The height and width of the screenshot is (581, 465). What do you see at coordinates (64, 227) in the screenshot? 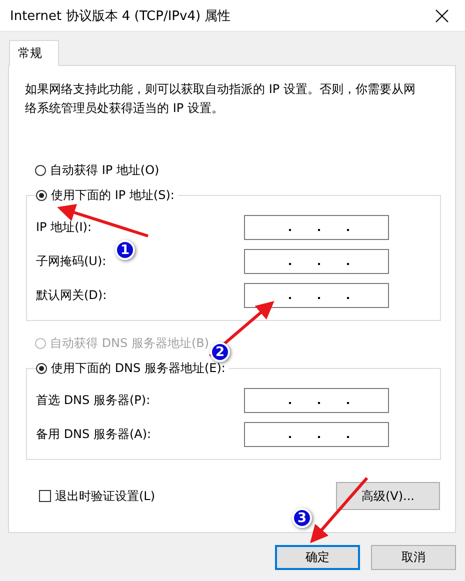
I see `field-label: IP 地址(I):` at bounding box center [64, 227].